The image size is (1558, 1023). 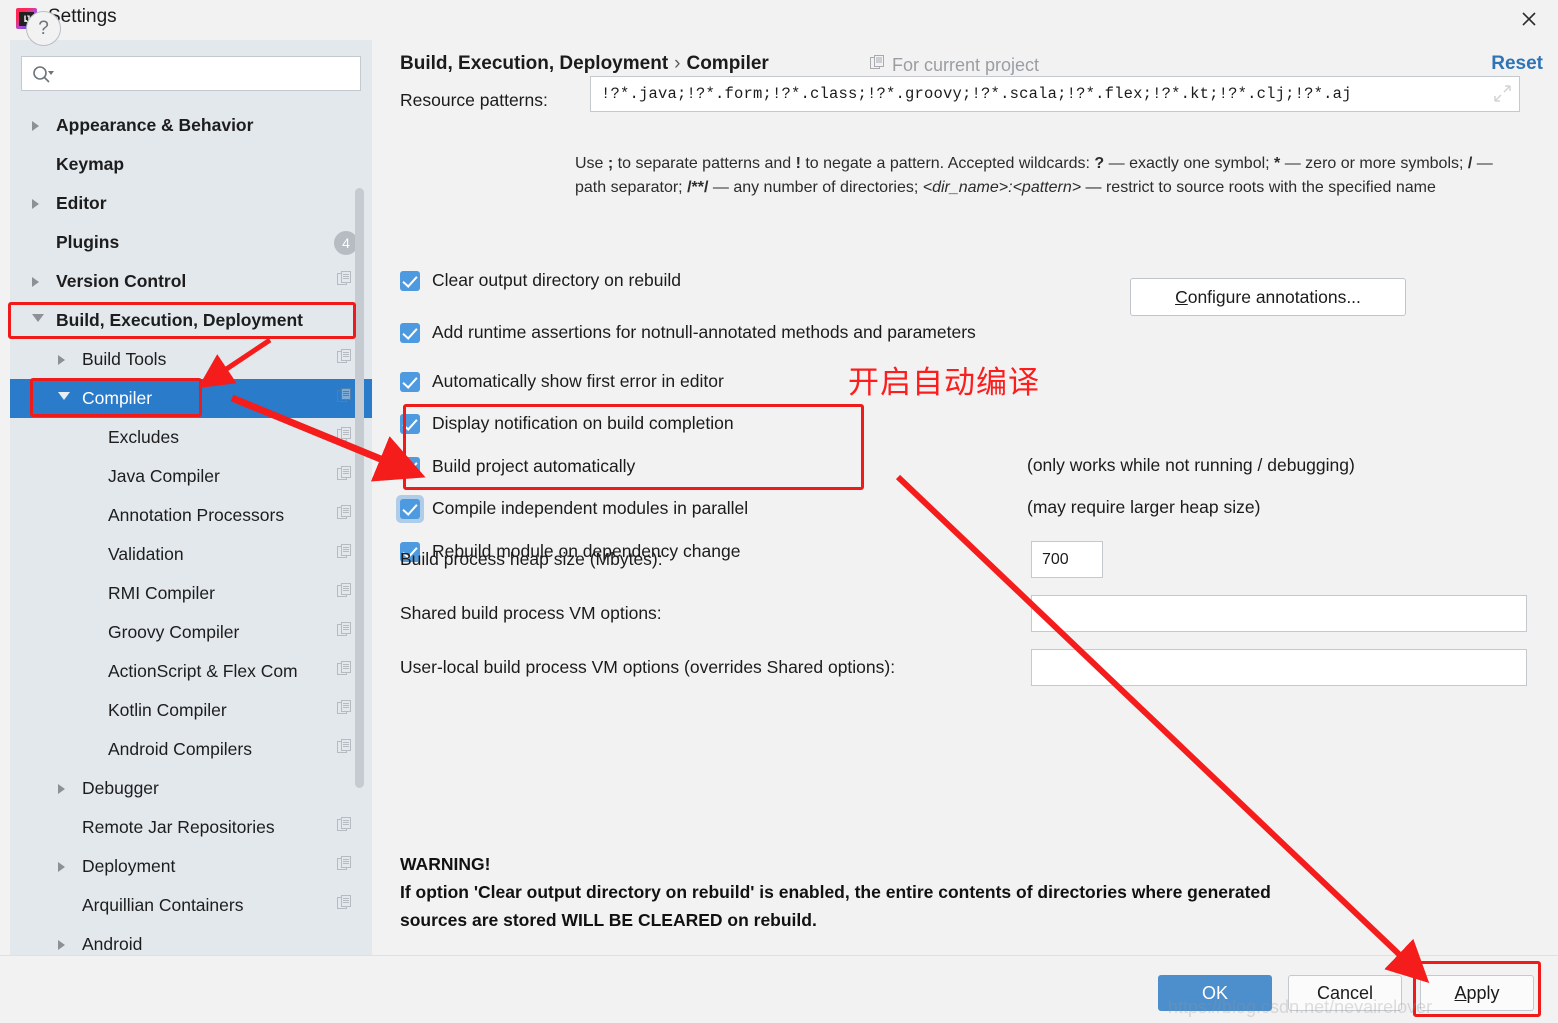 I want to click on sidebar-item-compiler: Compiler, so click(x=191, y=398).